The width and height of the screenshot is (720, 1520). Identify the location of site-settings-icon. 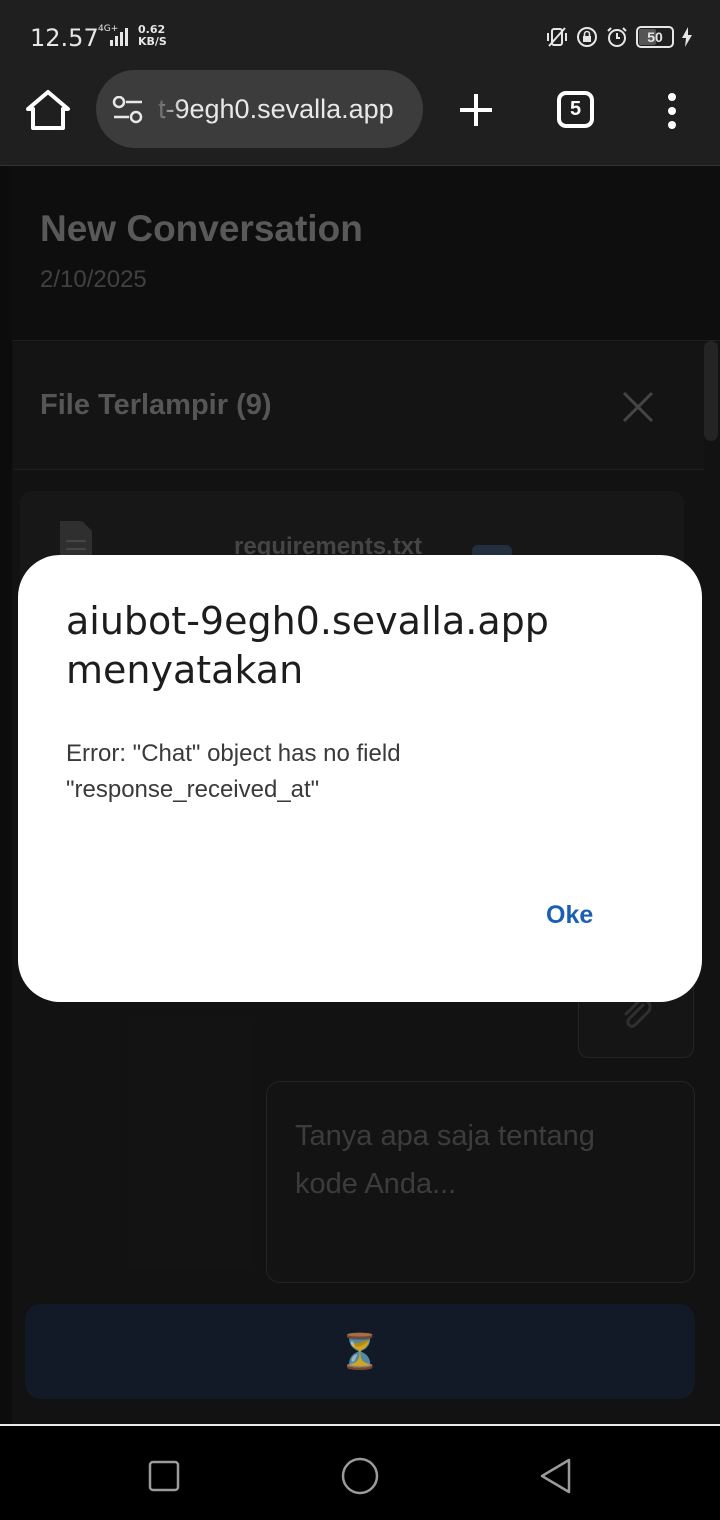
(128, 110).